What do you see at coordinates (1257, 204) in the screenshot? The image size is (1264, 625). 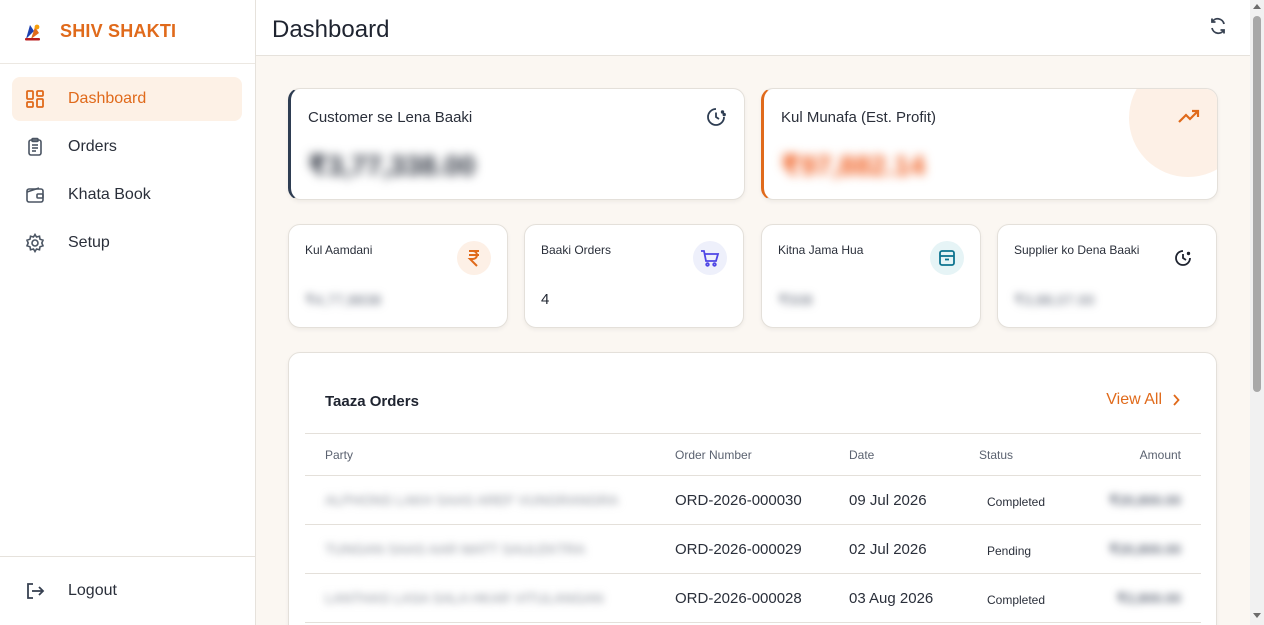 I see `scrollbar-thumb` at bounding box center [1257, 204].